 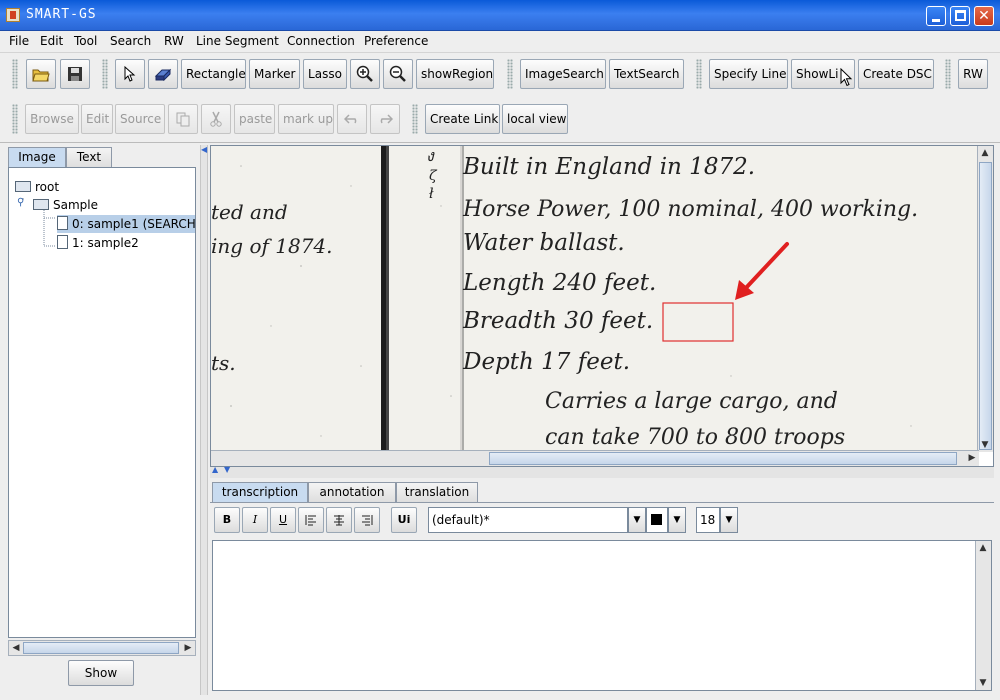 I want to click on tab-image: Image, so click(x=37, y=157).